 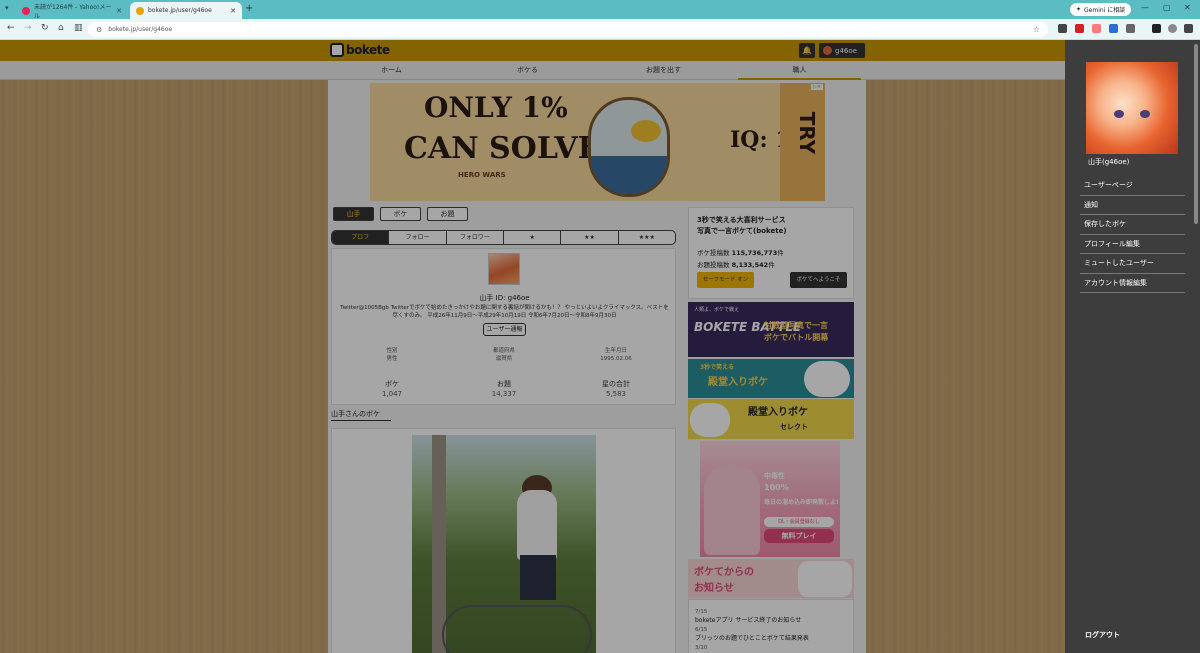 I want to click on minimize-icon: —, so click(x=1145, y=7).